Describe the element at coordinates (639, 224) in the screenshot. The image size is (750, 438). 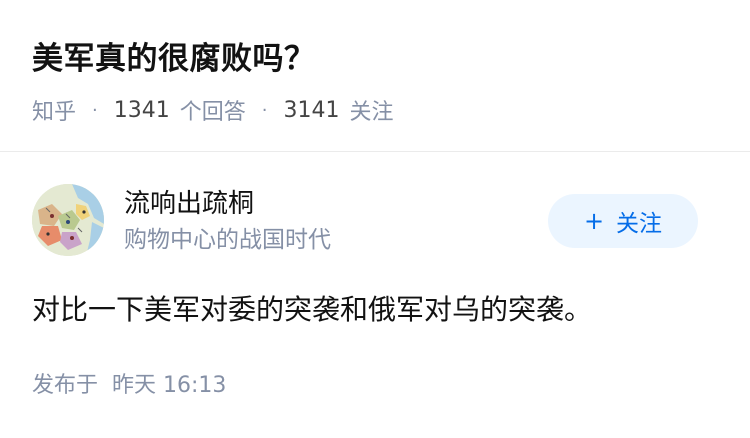
I see `follow-button-label: 关注` at that location.